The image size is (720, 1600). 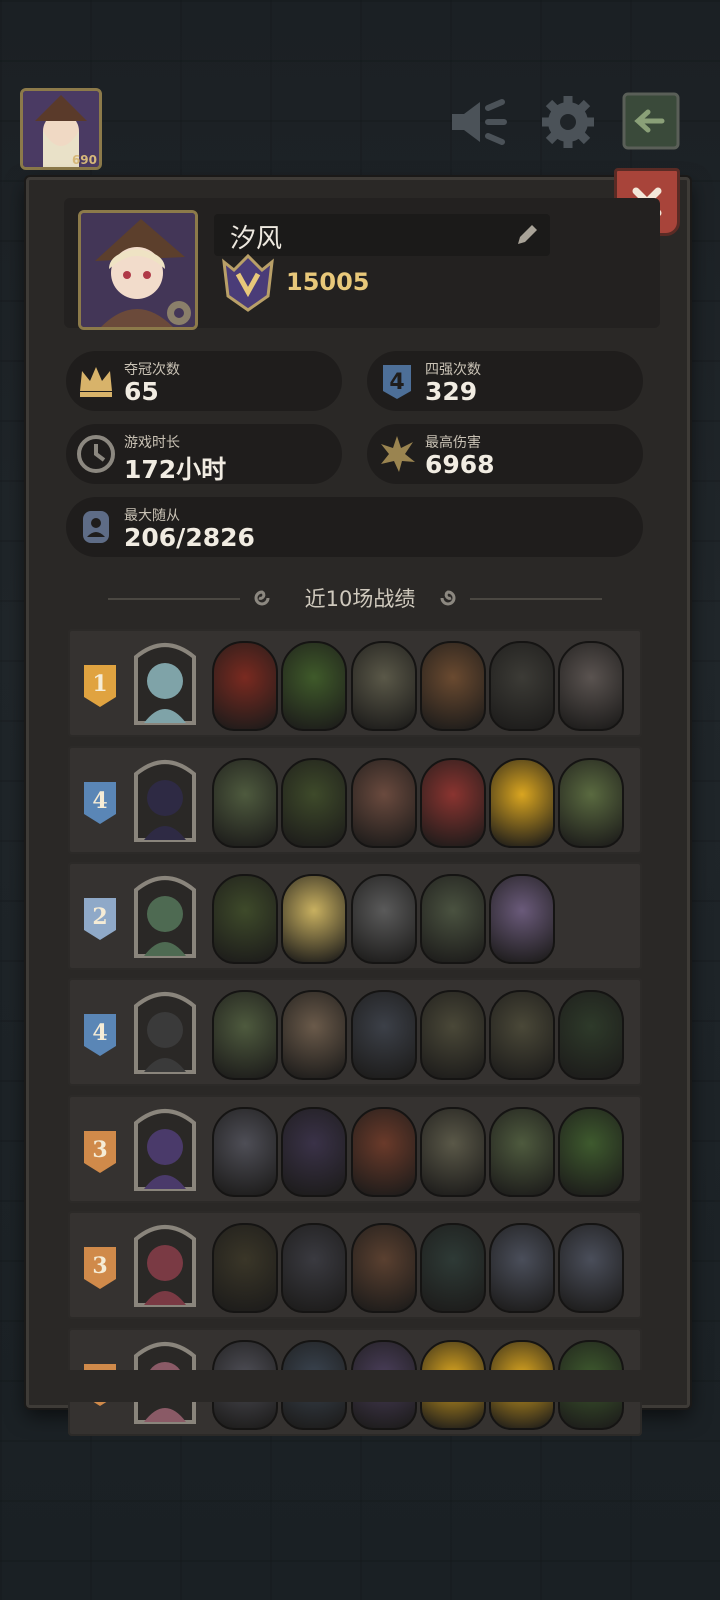 I want to click on stat-value: 172小时, so click(x=175, y=469).